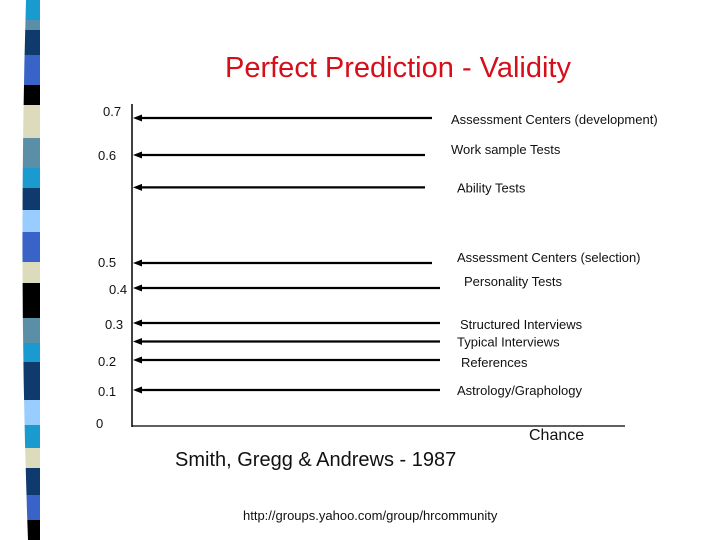 This screenshot has height=540, width=720. Describe the element at coordinates (549, 257) in the screenshot. I see `item-label: Assessment Centers (selection)` at that location.